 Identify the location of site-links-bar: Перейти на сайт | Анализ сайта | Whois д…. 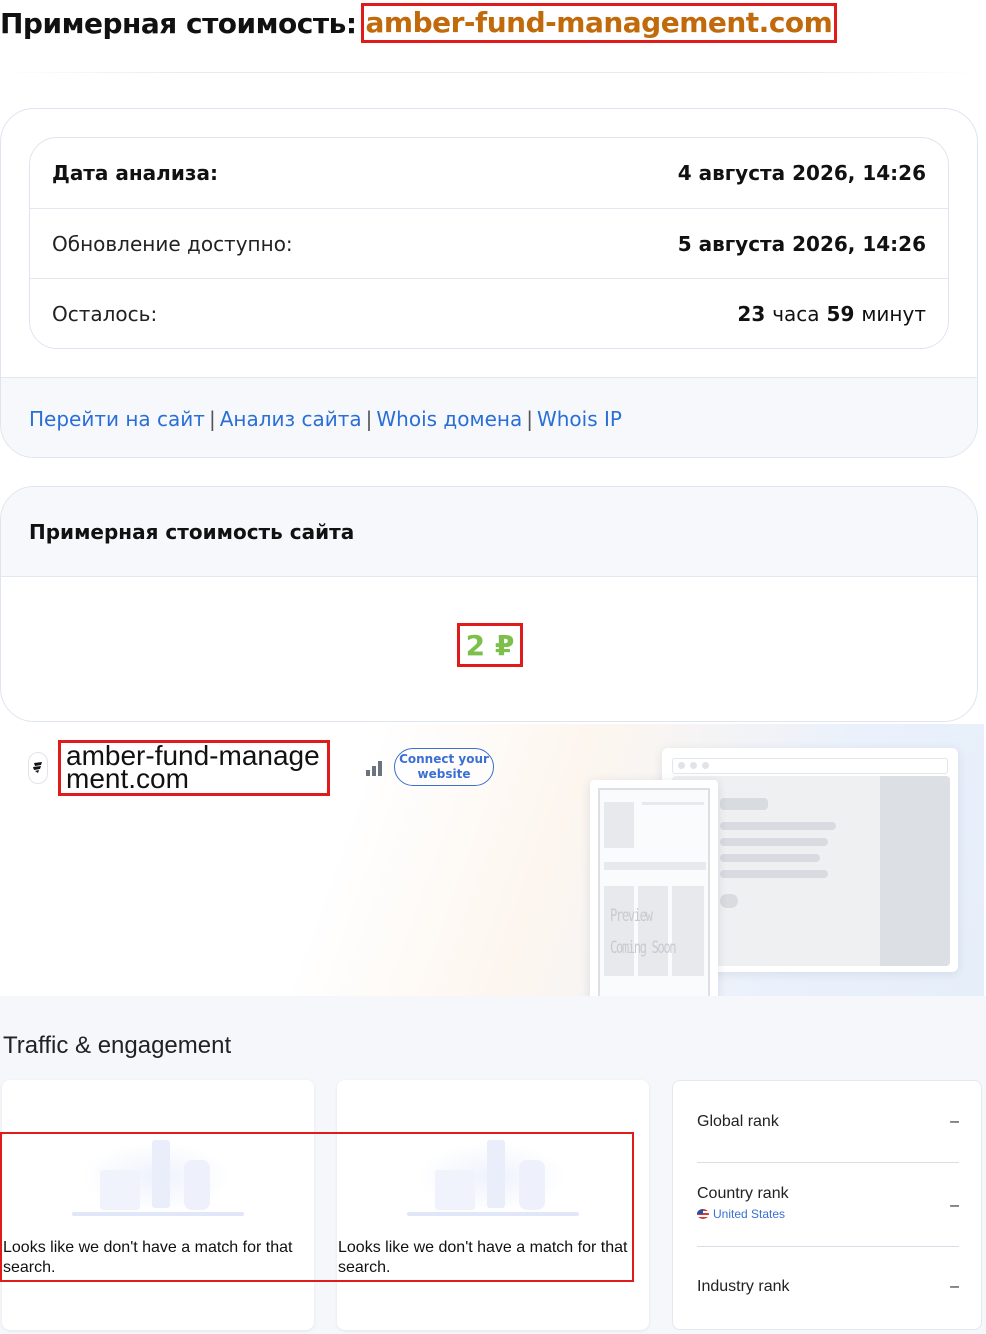
(489, 417).